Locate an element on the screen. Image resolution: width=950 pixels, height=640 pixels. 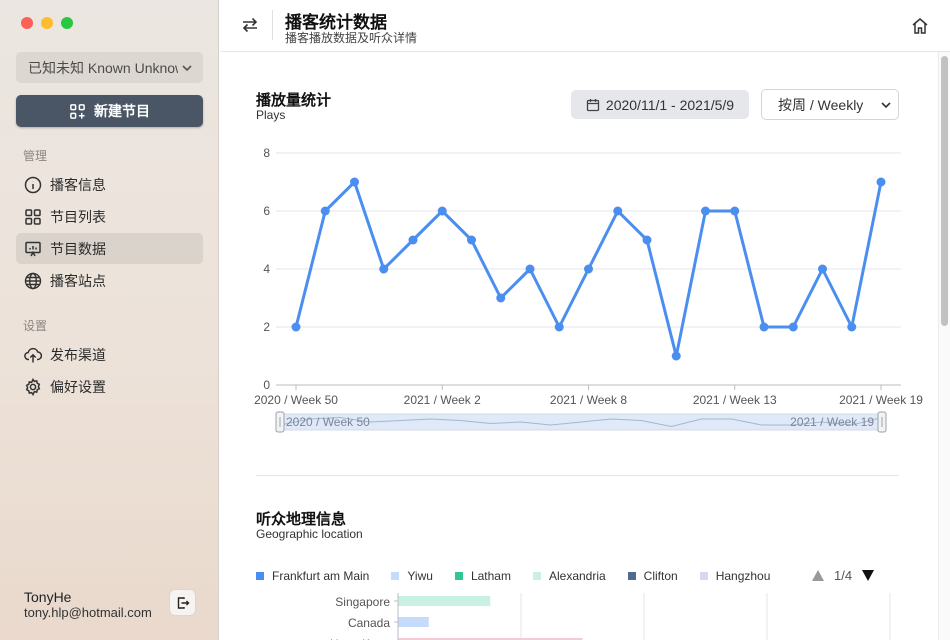
zoom-window-button is located at coordinates (67, 23).